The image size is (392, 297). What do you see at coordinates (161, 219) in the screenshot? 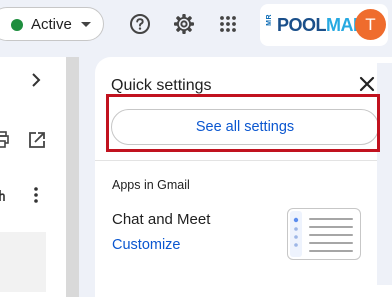
I see `chat-and-meet-label: Chat and Meet` at bounding box center [161, 219].